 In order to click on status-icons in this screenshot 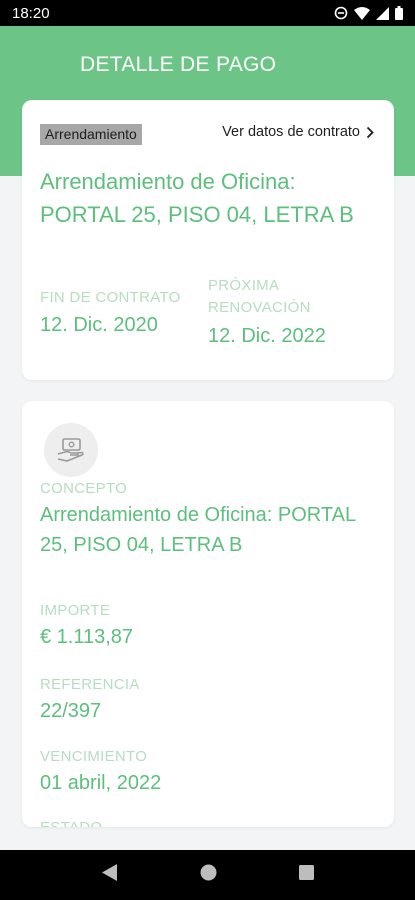, I will do `click(368, 13)`.